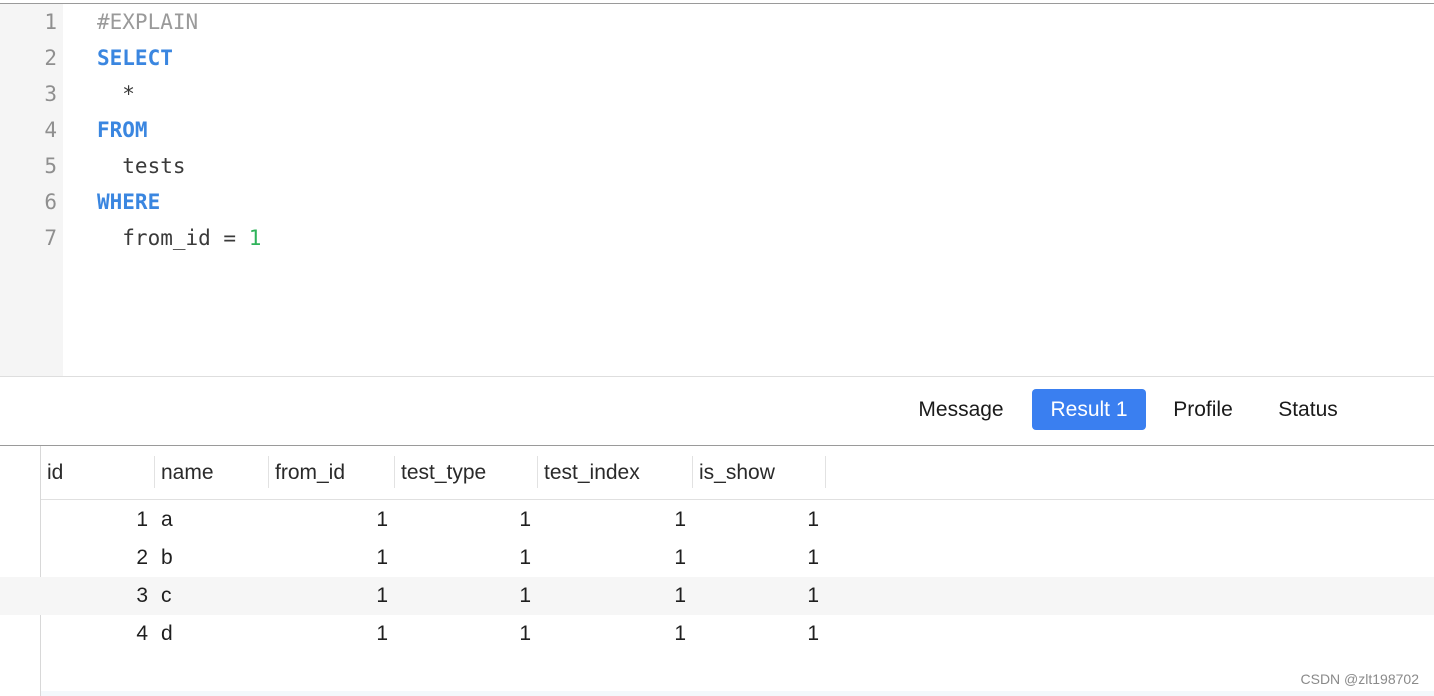  What do you see at coordinates (211, 596) in the screenshot?
I see `cell-name: c` at bounding box center [211, 596].